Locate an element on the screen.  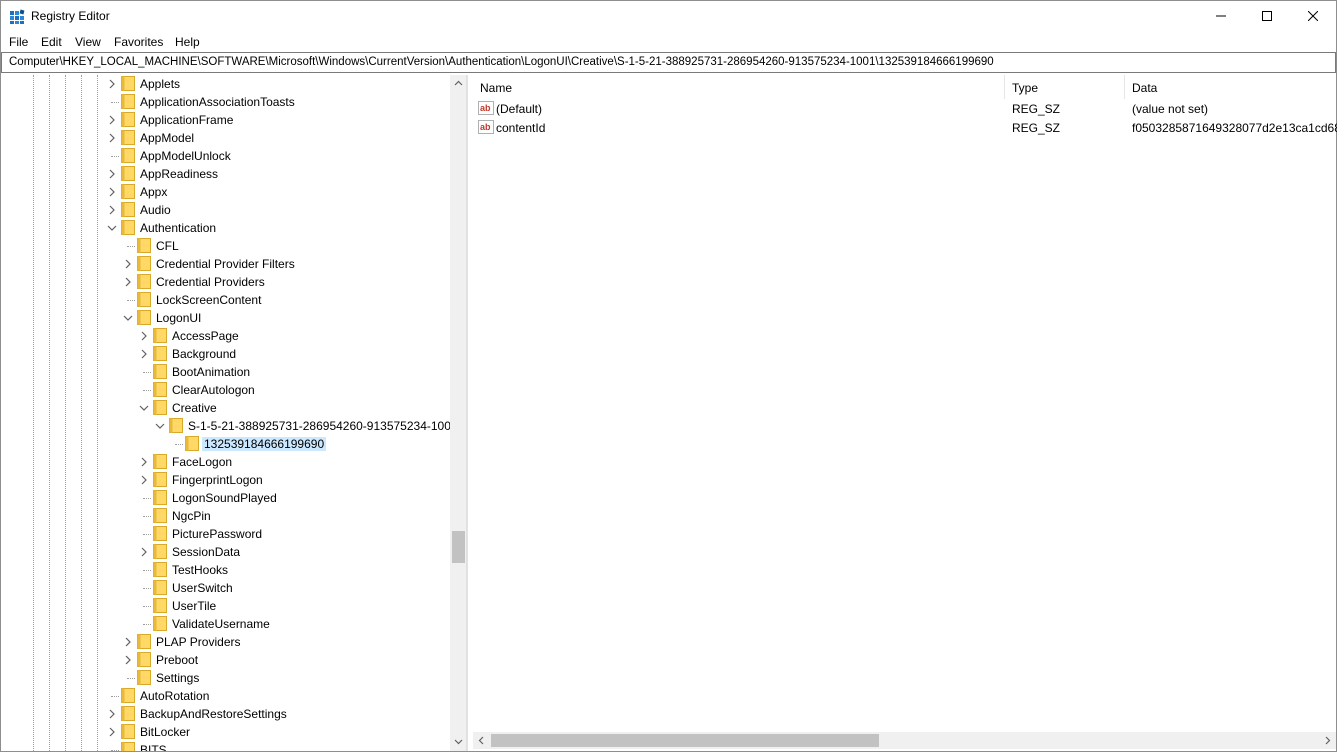
scroll-down-arrow-icon is located at coordinates (458, 741).